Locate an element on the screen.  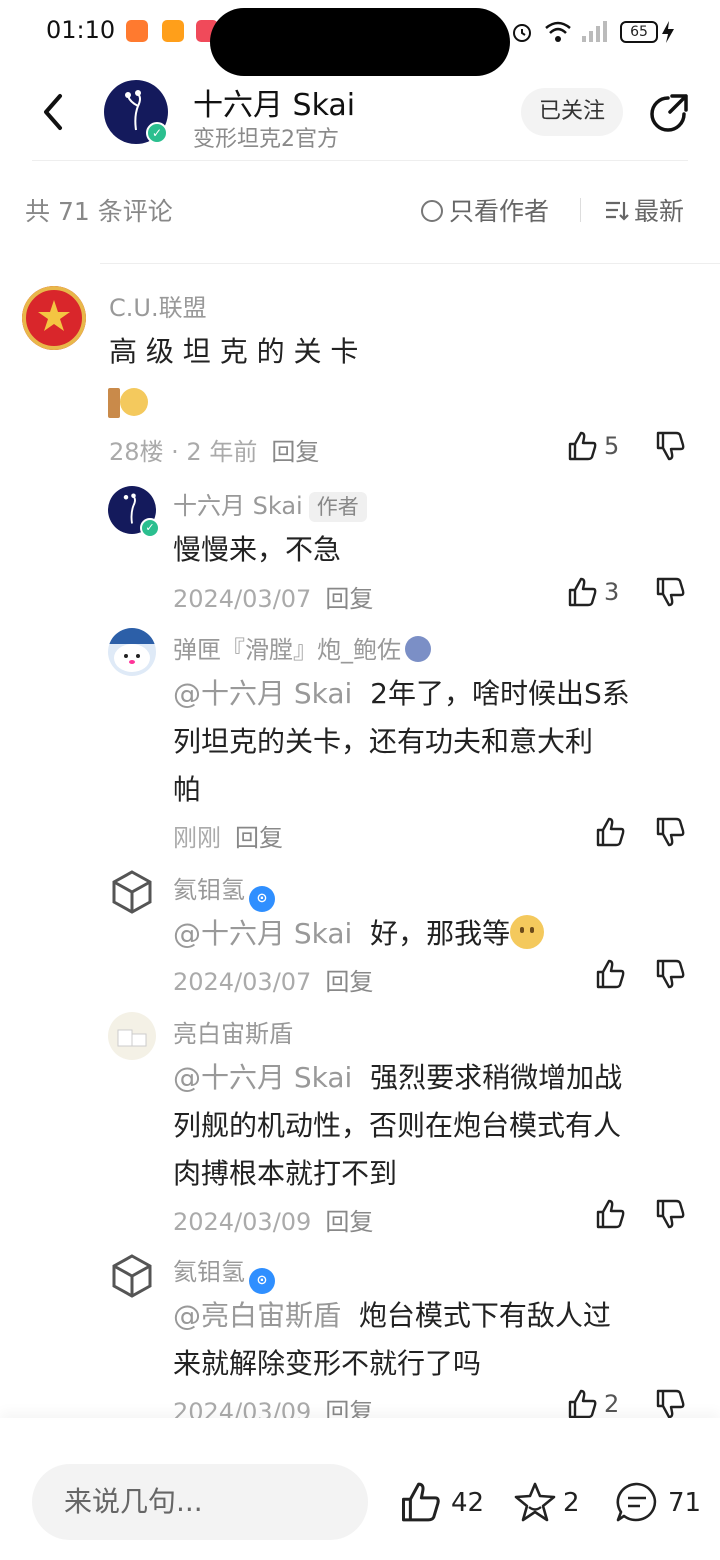
sort-newest-button: 最新 is located at coordinates (644, 210).